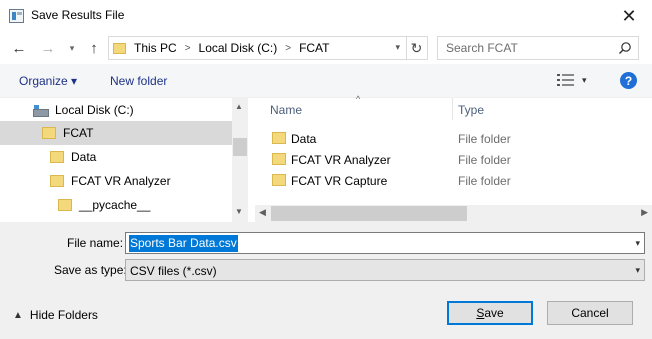 Image resolution: width=652 pixels, height=339 pixels. Describe the element at coordinates (326, 16) in the screenshot. I see `title-bar: Save Results File ✕` at that location.